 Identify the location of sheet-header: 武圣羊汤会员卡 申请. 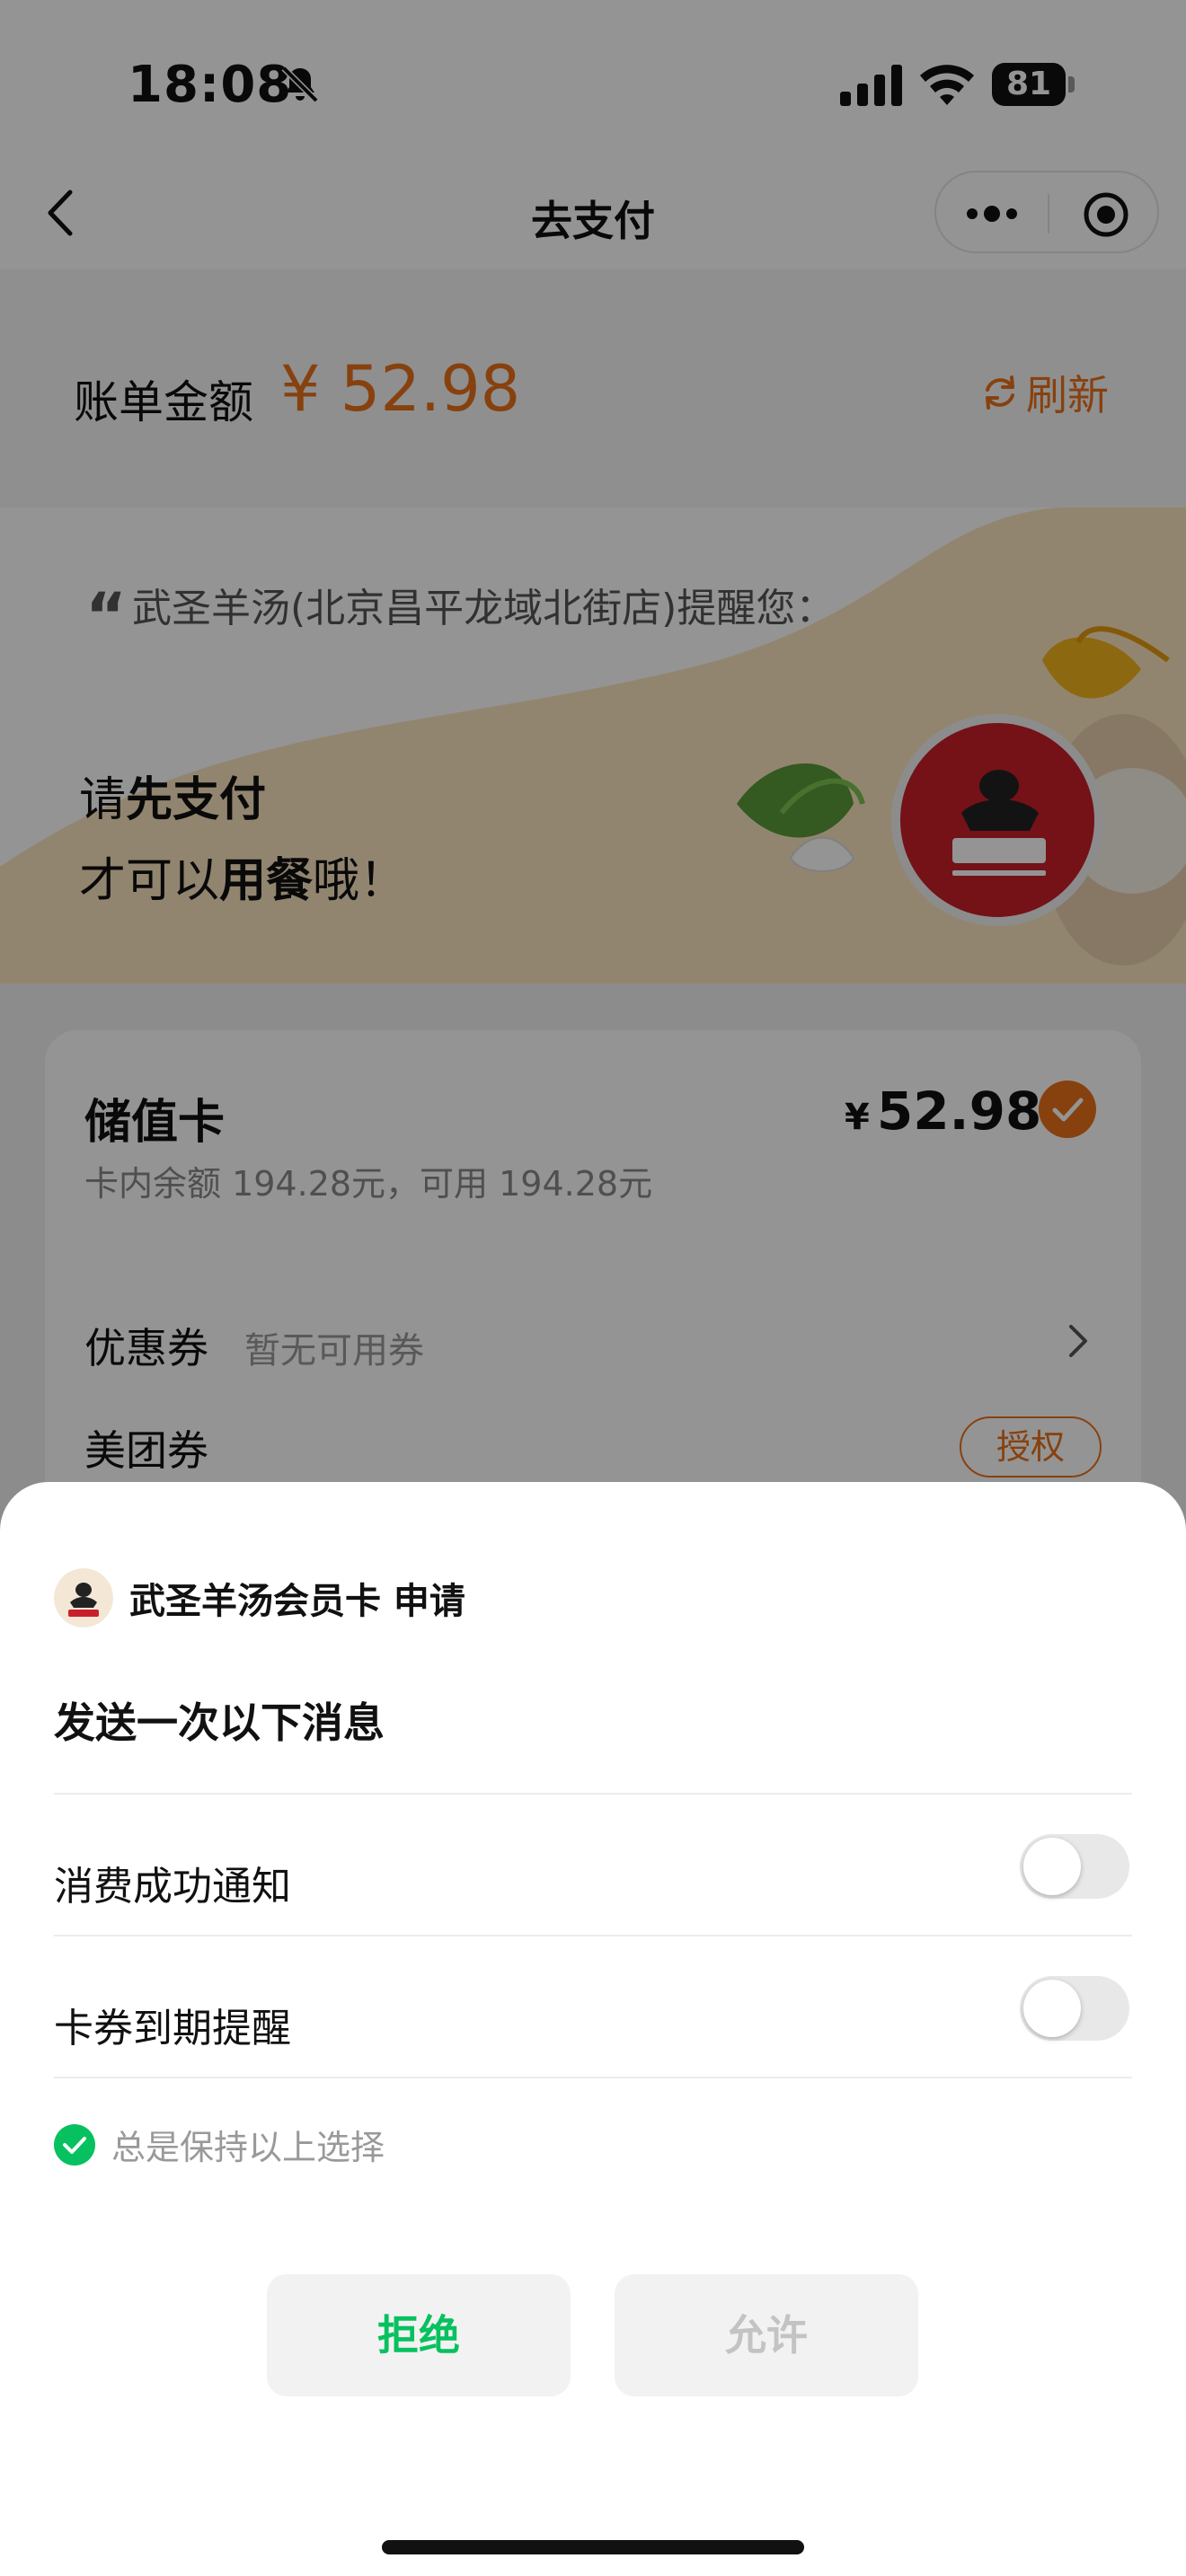
(259, 1598).